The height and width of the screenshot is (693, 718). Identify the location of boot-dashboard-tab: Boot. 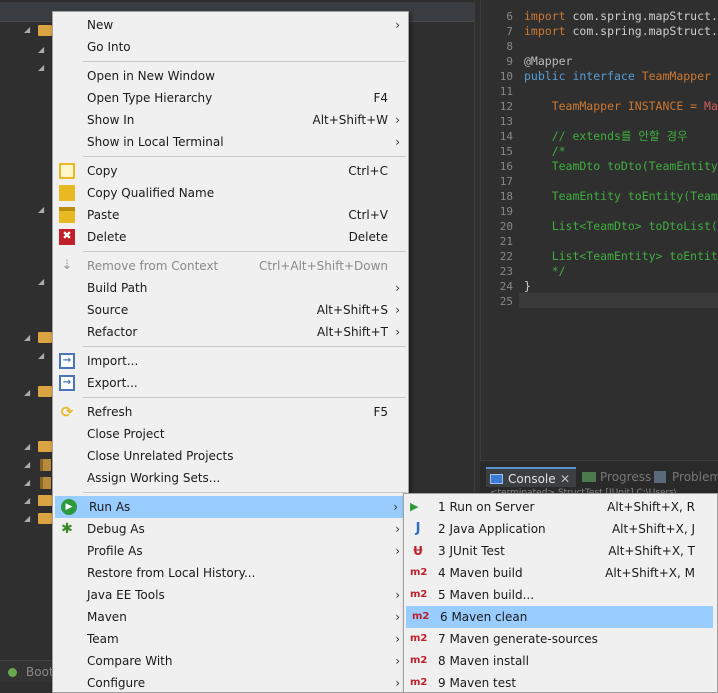
(27, 671).